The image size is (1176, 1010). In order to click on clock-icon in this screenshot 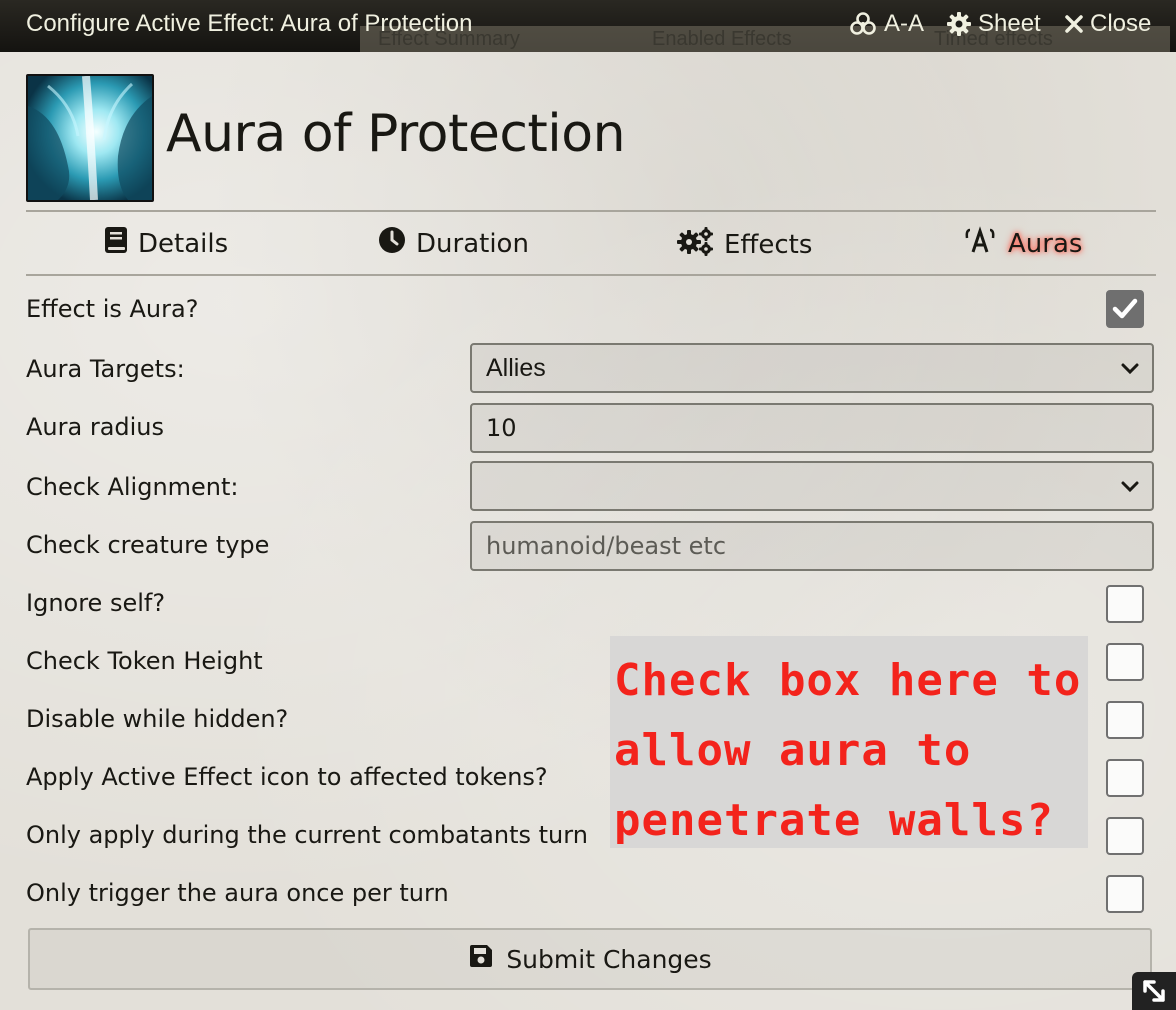, I will do `click(392, 243)`.